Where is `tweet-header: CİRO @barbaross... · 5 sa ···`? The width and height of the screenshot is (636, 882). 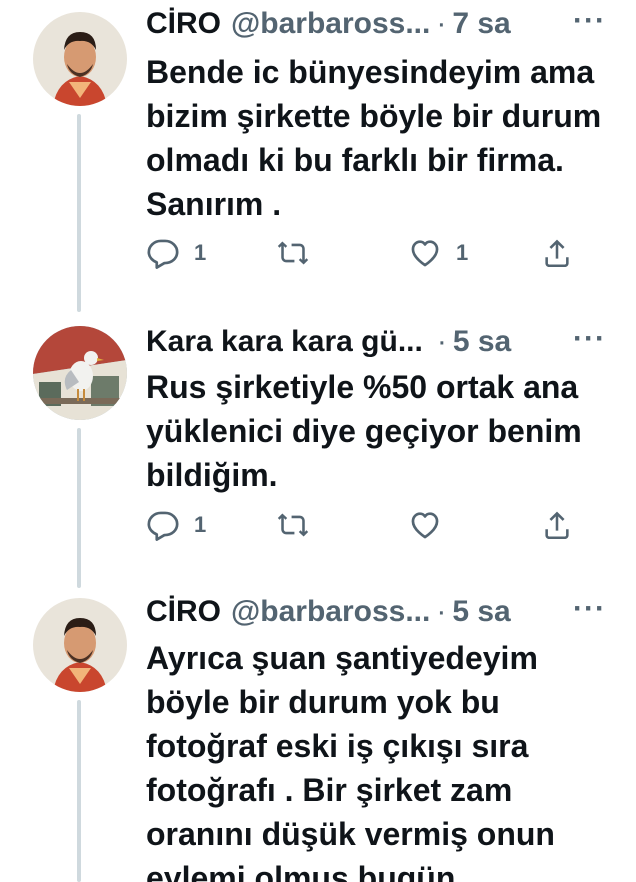
tweet-header: CİRO @barbaross... · 5 sa ··· is located at coordinates (376, 612).